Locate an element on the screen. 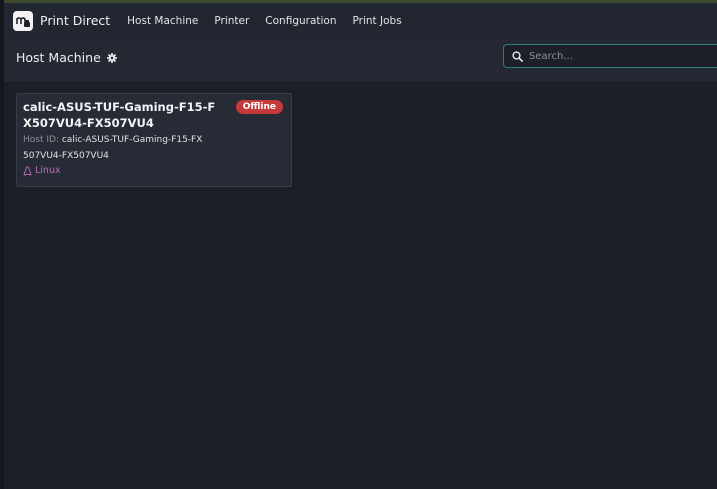  nav-item-host-machine: Host Machine is located at coordinates (162, 21).